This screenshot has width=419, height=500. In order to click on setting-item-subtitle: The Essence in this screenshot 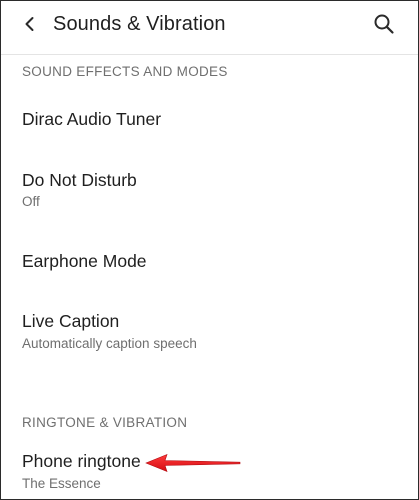, I will do `click(61, 483)`.